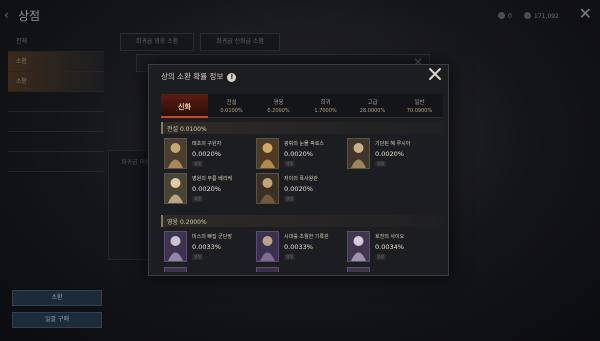 Image resolution: width=600 pixels, height=341 pixels. I want to click on list-item: 저이의 폭사왕관 0.0020% 영웅, so click(301, 189).